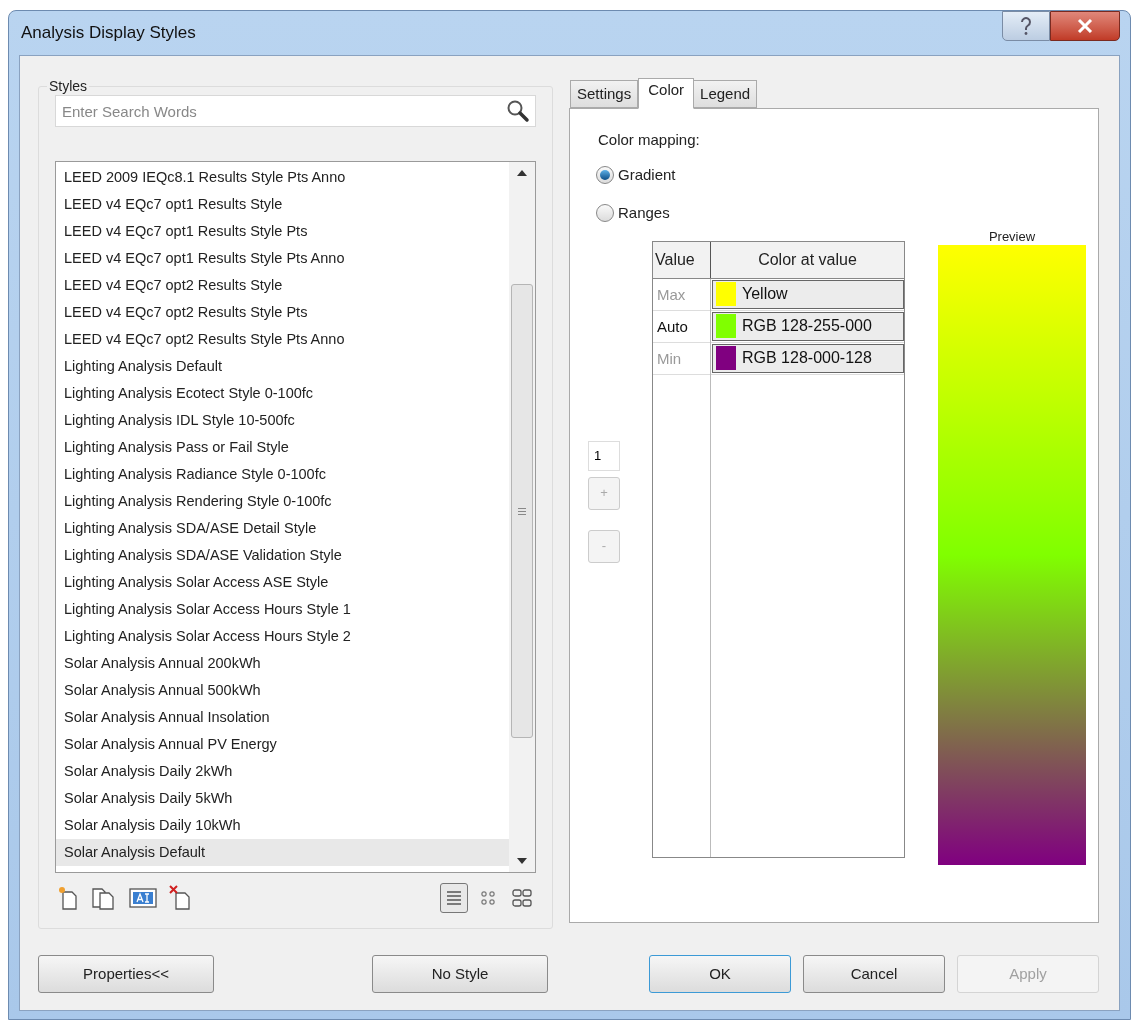  What do you see at coordinates (282, 528) in the screenshot?
I see `style-list-item: Lighting Analysis SDA/ASE Detail Style` at bounding box center [282, 528].